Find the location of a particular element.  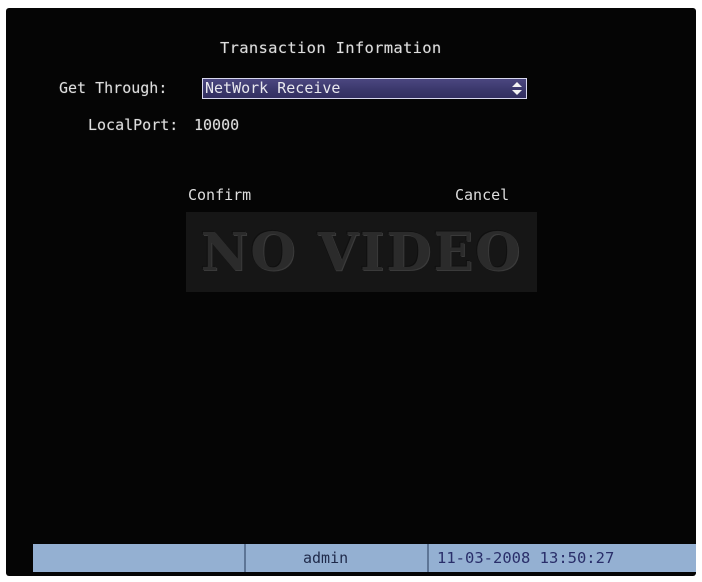

no-video-text: NO VIDEO is located at coordinates (361, 252).